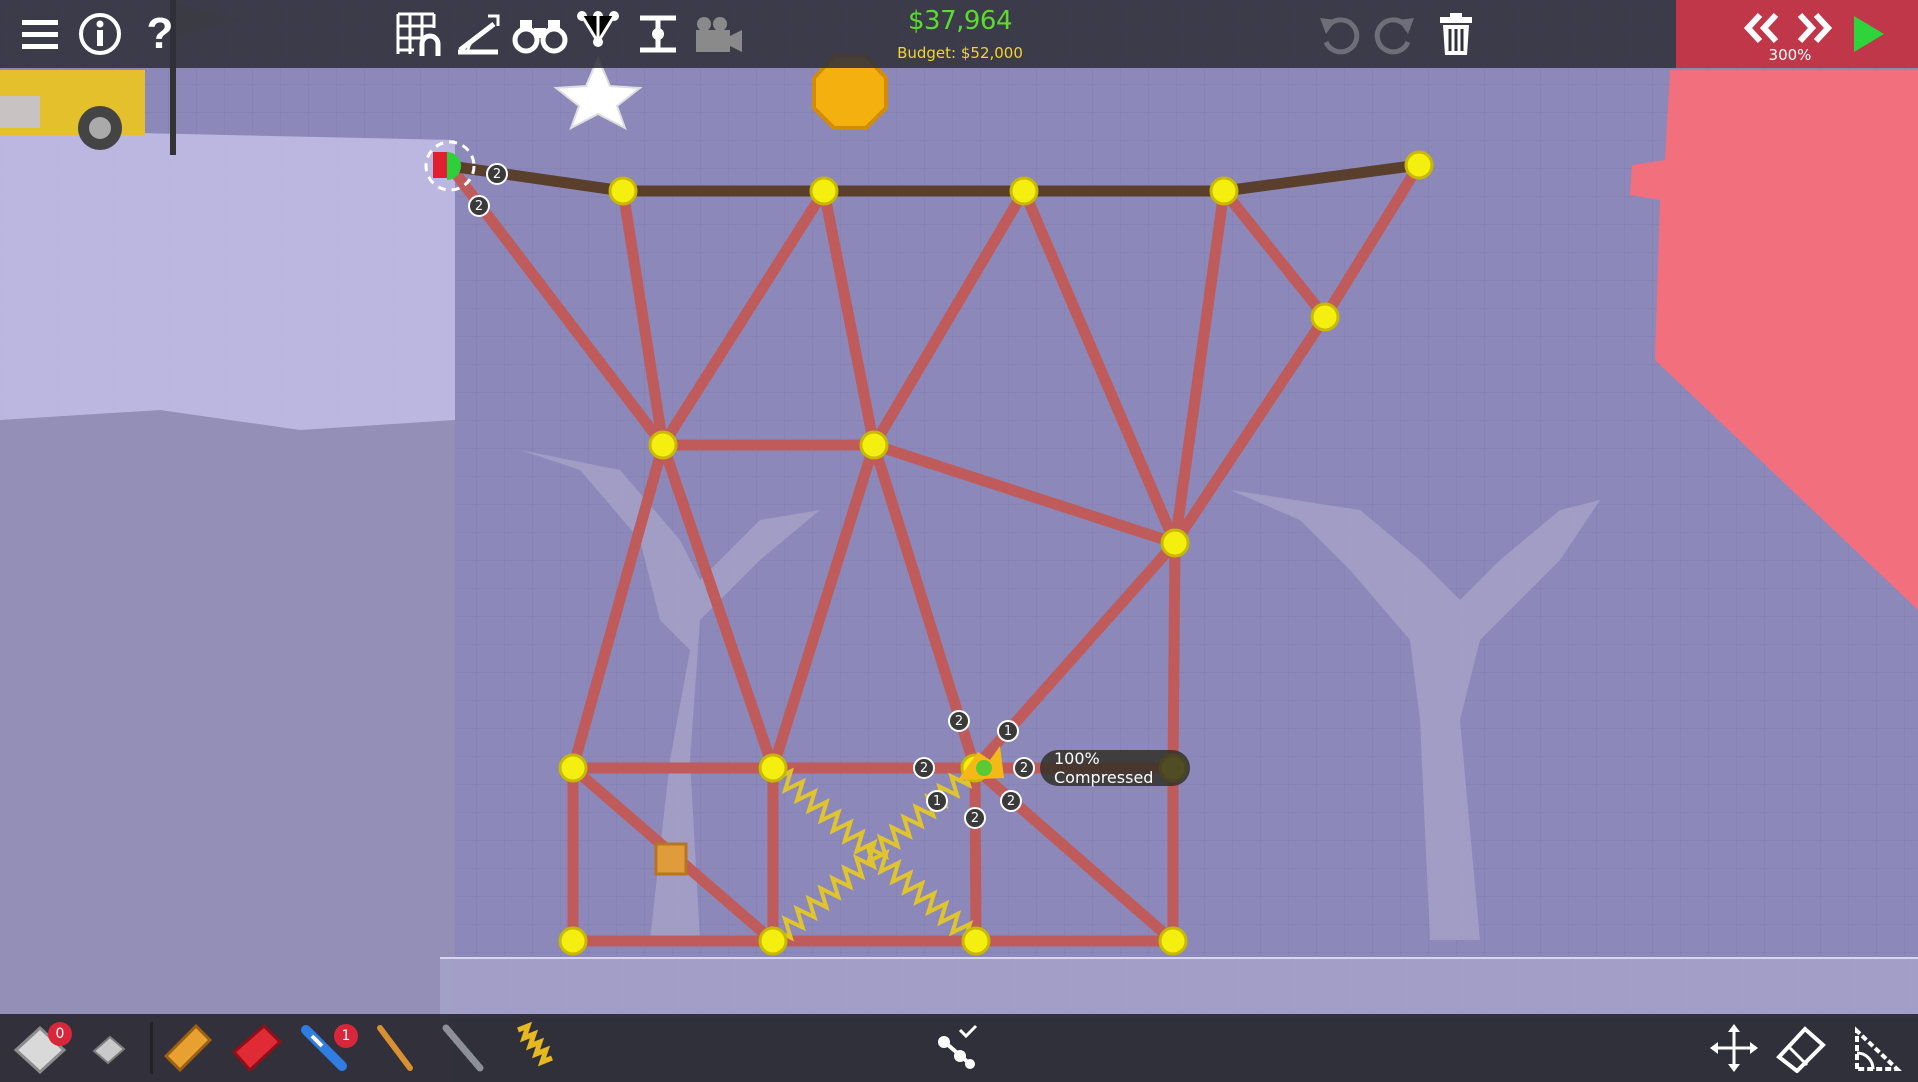  I want to click on eraser-tool-button, so click(1801, 1048).